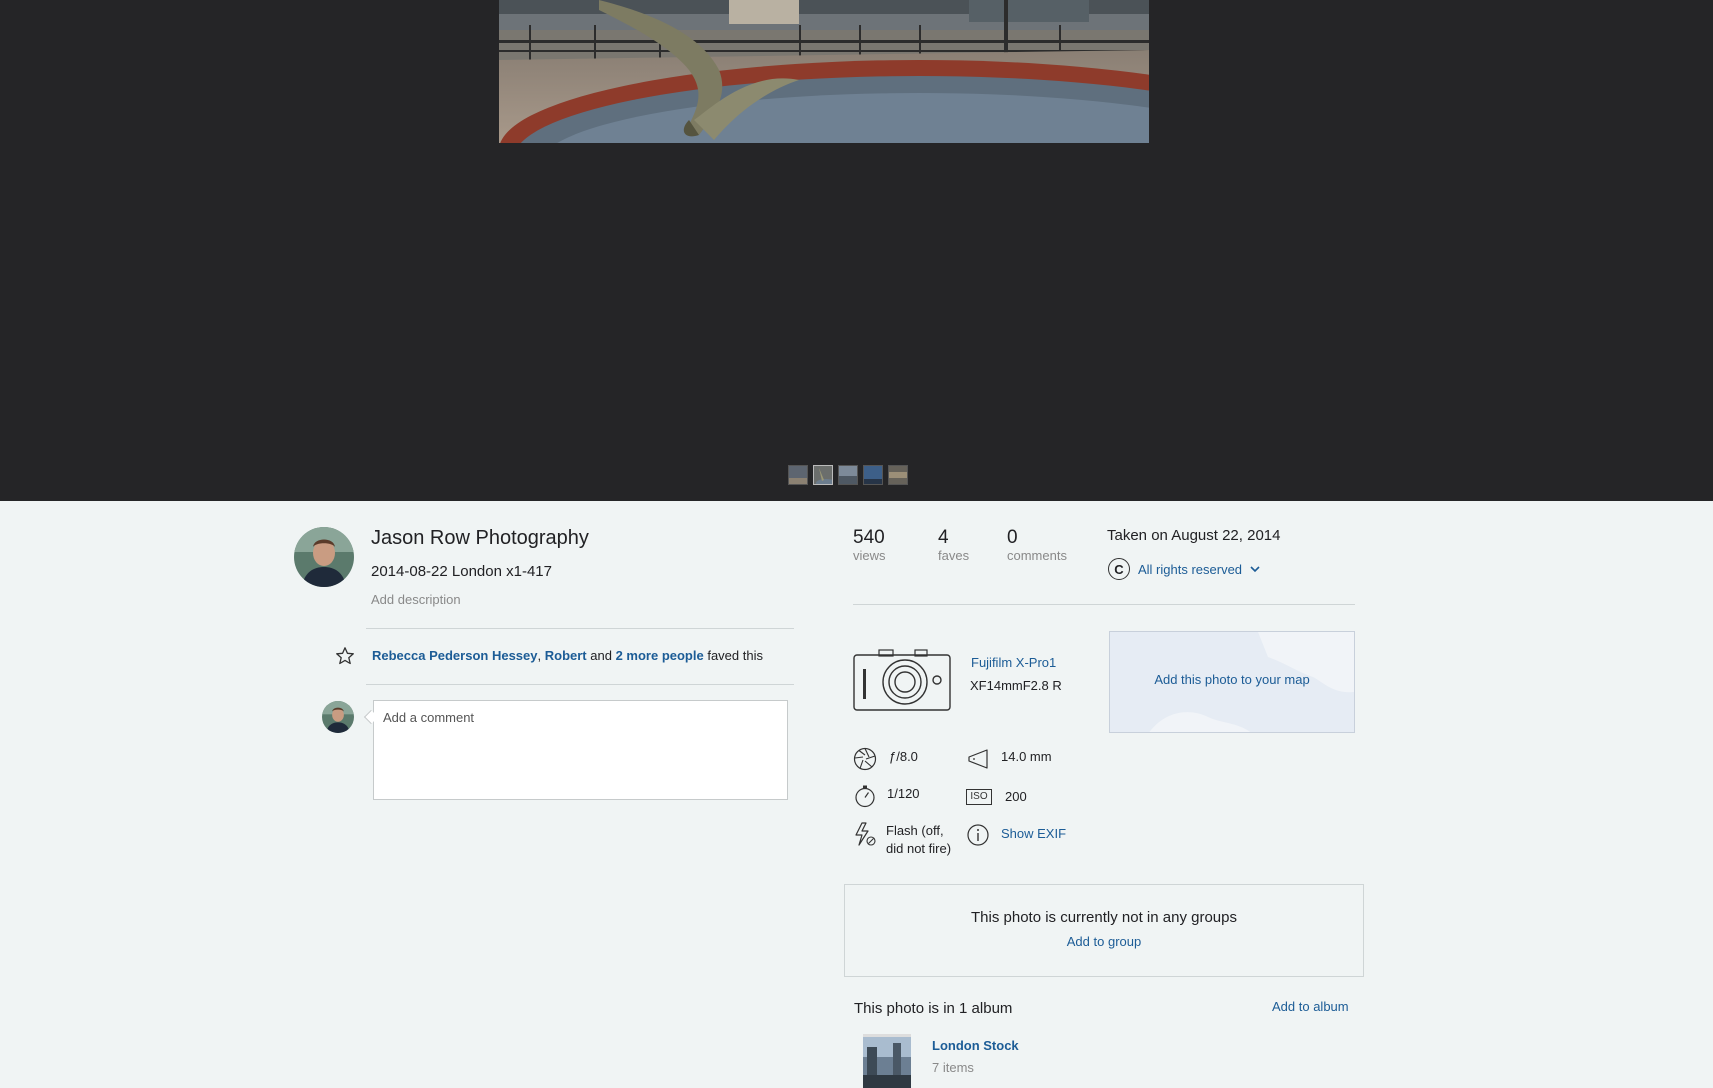  I want to click on flash-icon, so click(865, 834).